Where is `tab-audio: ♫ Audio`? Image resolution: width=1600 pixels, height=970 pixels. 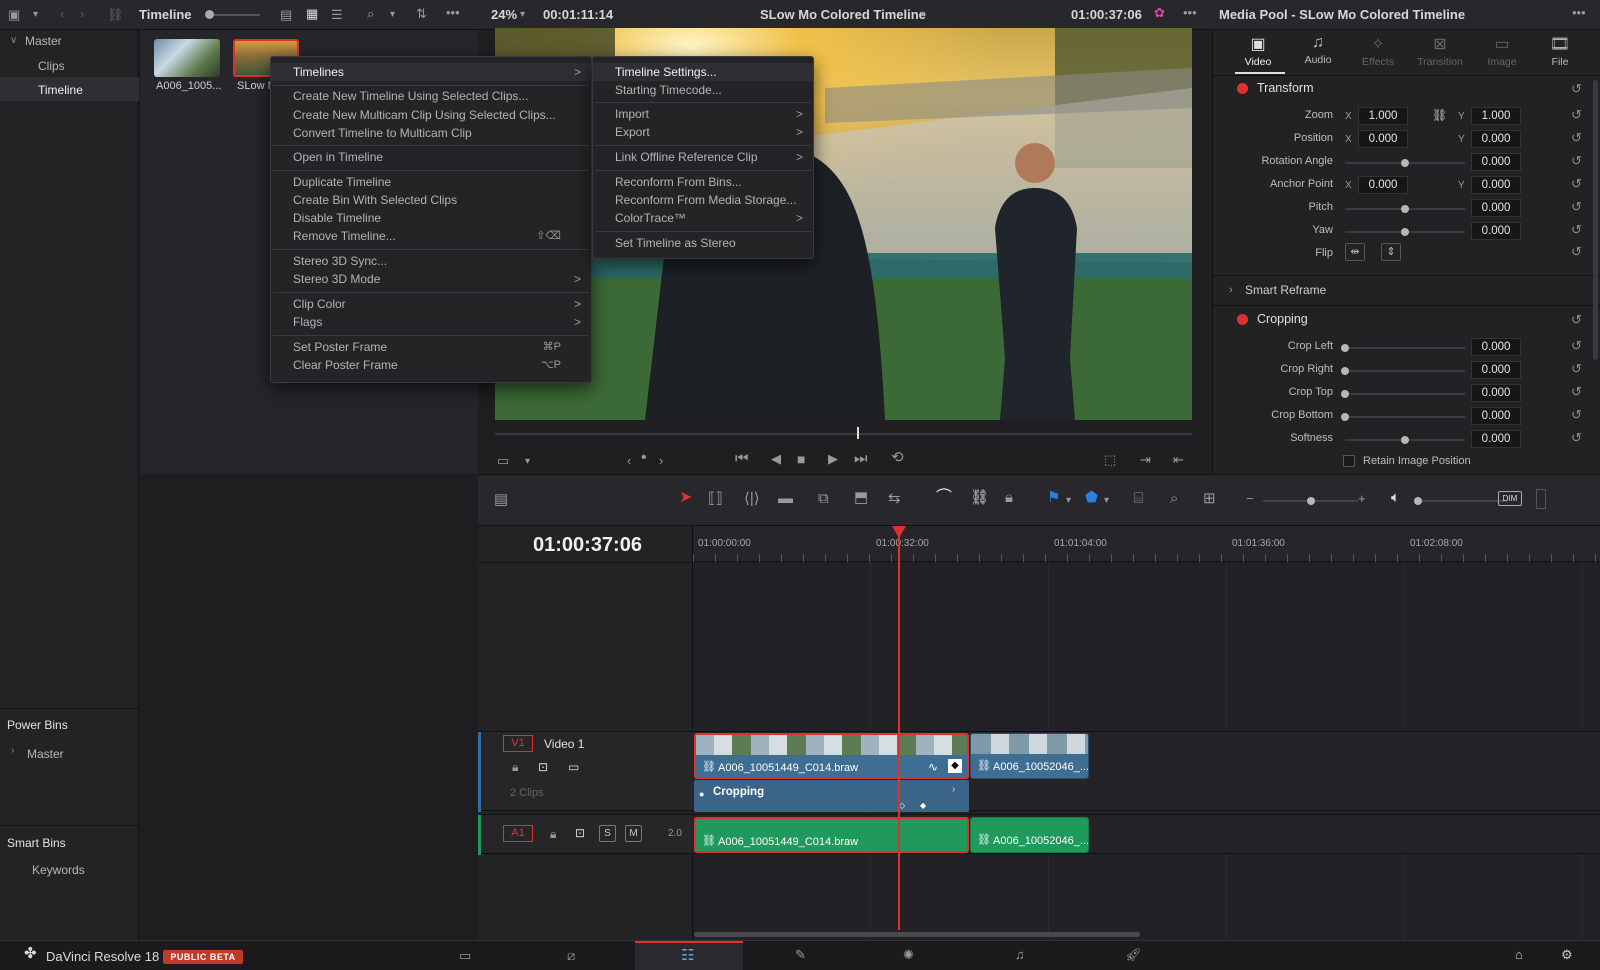 tab-audio: ♫ Audio is located at coordinates (1318, 50).